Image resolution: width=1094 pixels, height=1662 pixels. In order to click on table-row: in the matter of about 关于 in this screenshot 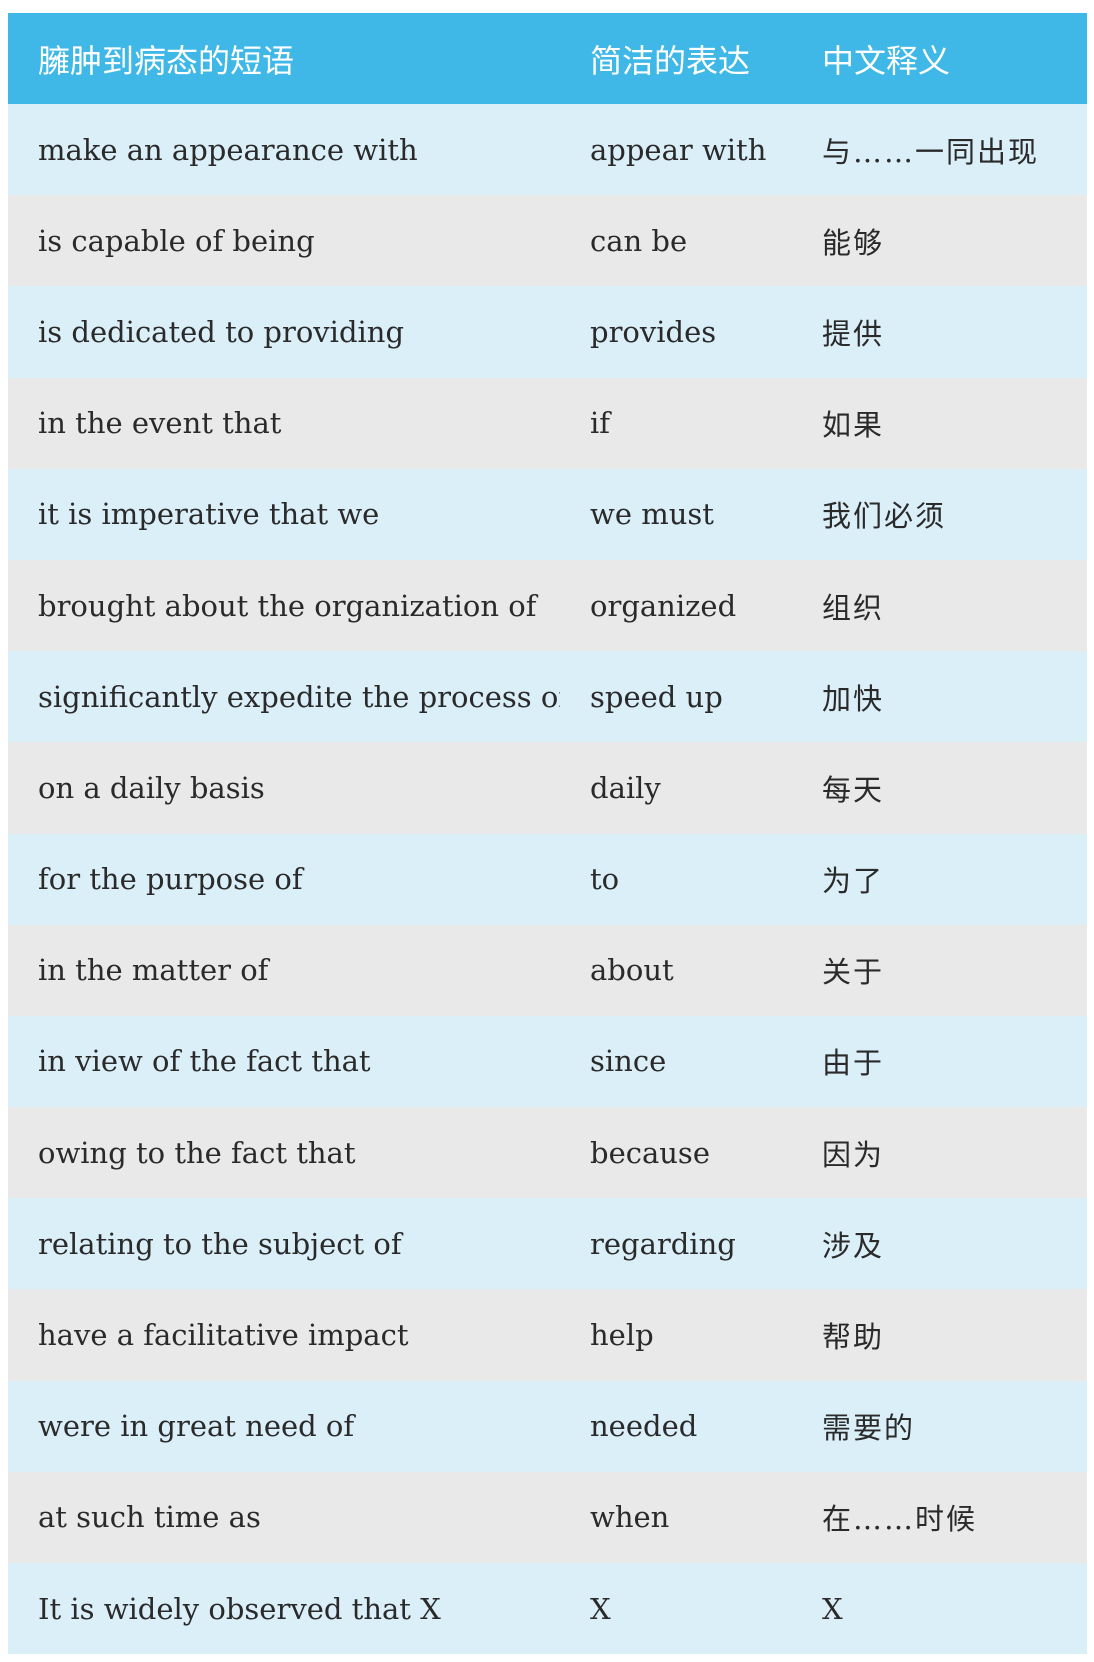, I will do `click(547, 970)`.